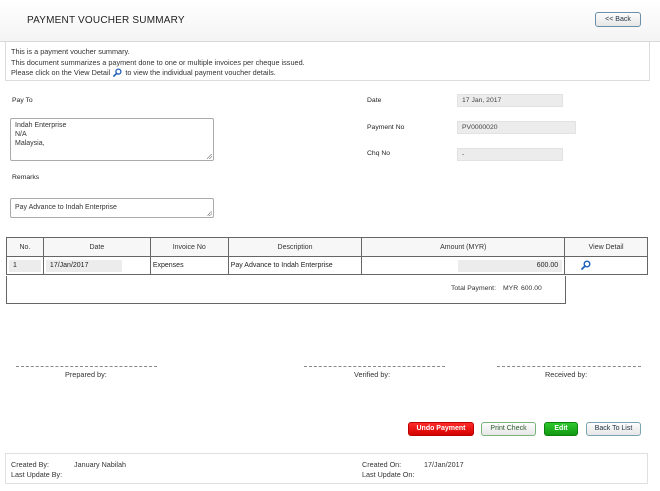  I want to click on col-date-header: Date, so click(96, 247).